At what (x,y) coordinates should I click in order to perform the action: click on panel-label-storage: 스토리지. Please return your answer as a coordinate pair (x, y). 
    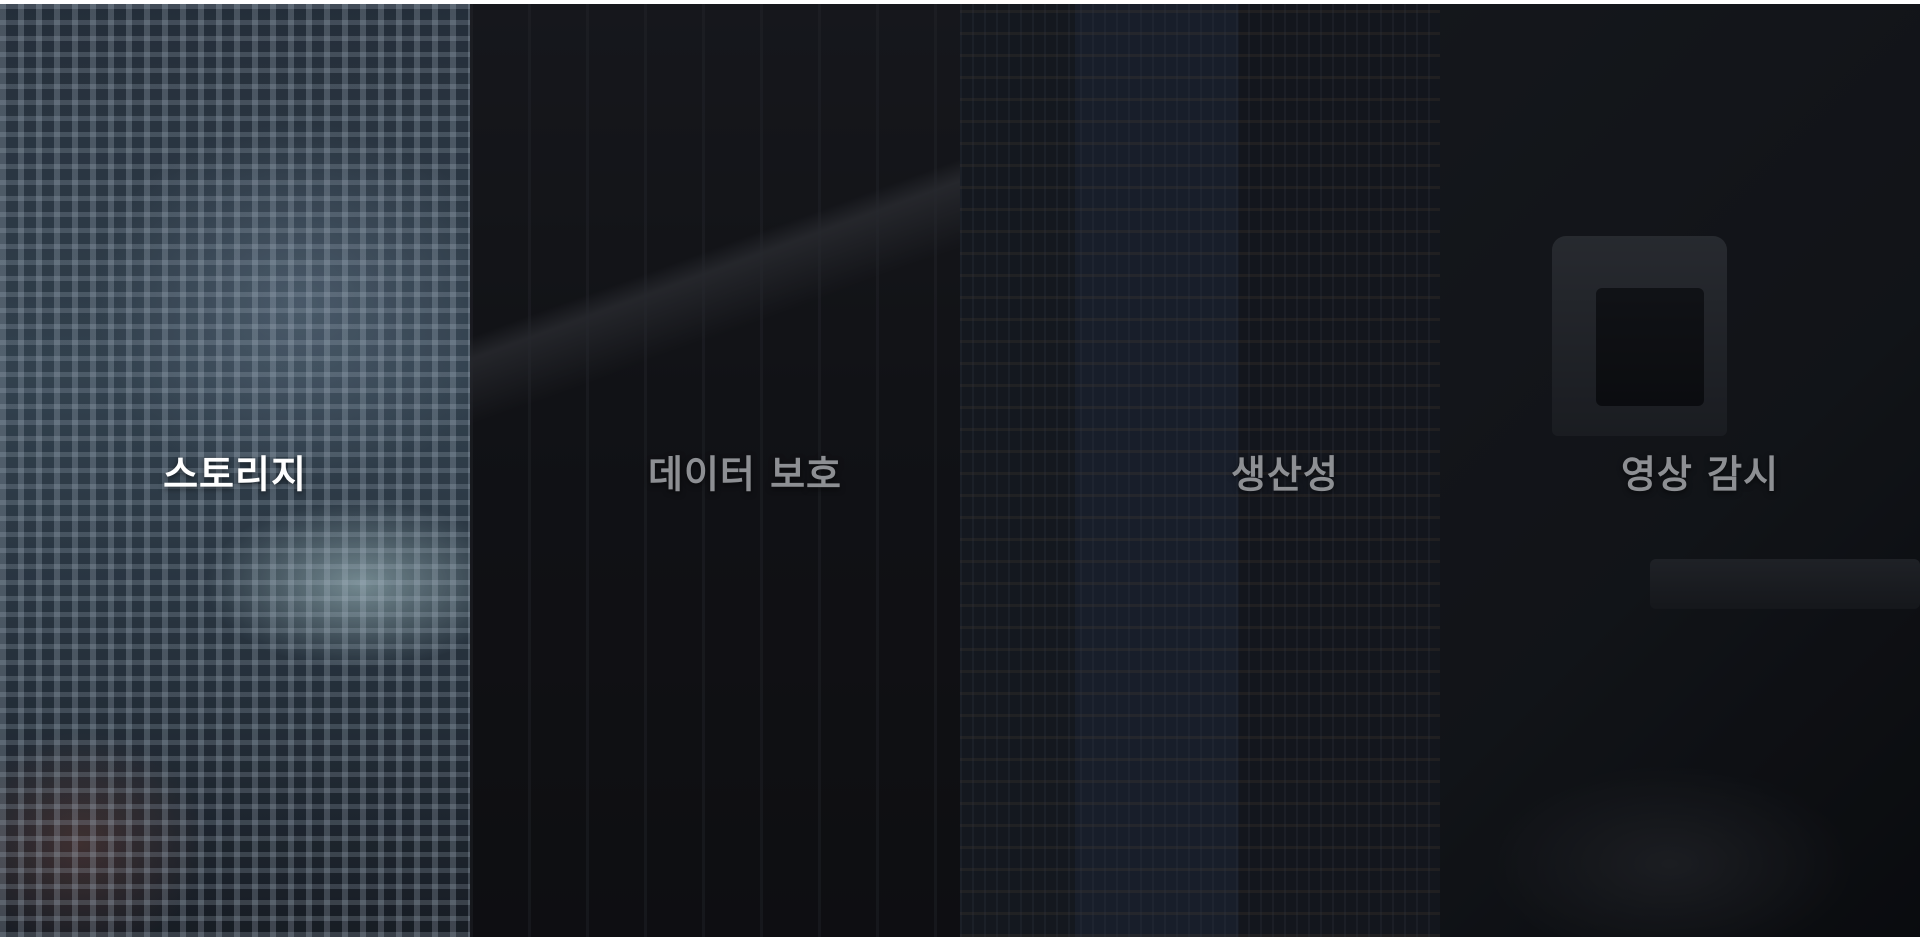
    Looking at the image, I should click on (235, 474).